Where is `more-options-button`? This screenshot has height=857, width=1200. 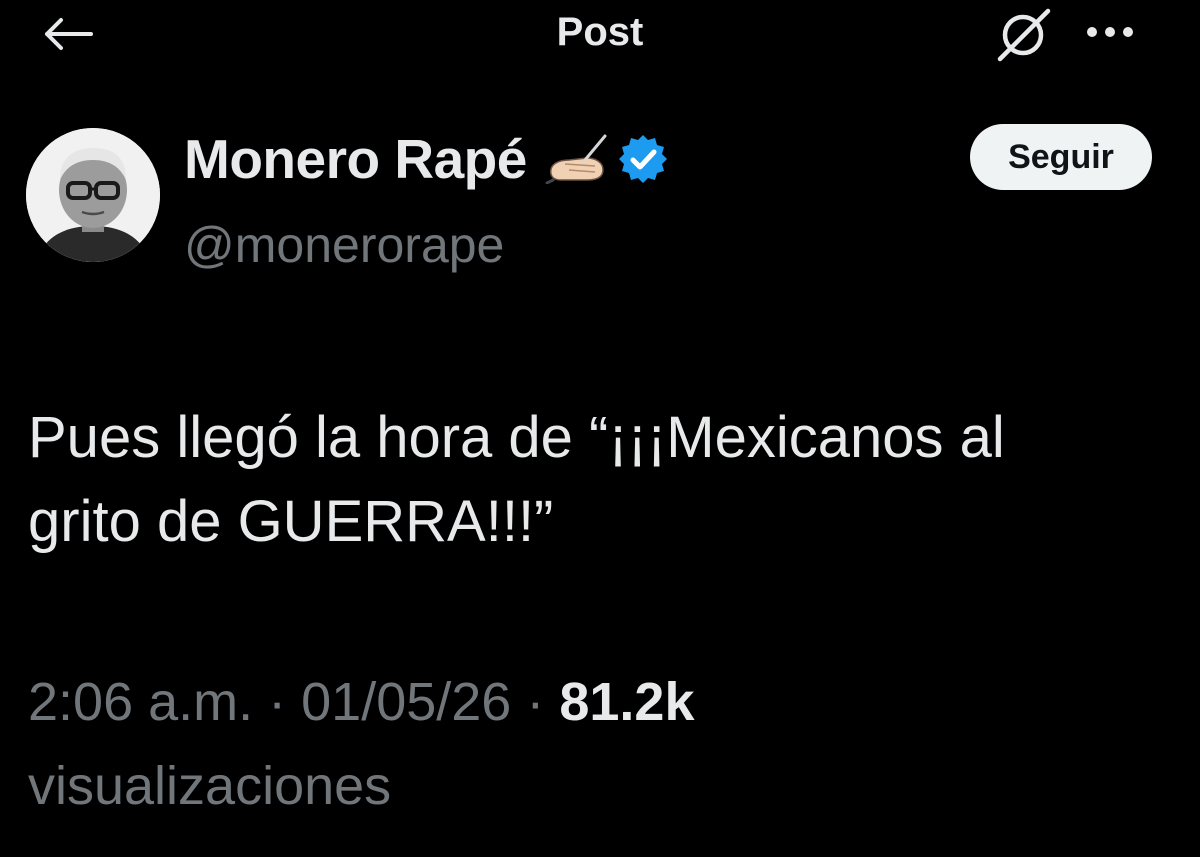 more-options-button is located at coordinates (1110, 32).